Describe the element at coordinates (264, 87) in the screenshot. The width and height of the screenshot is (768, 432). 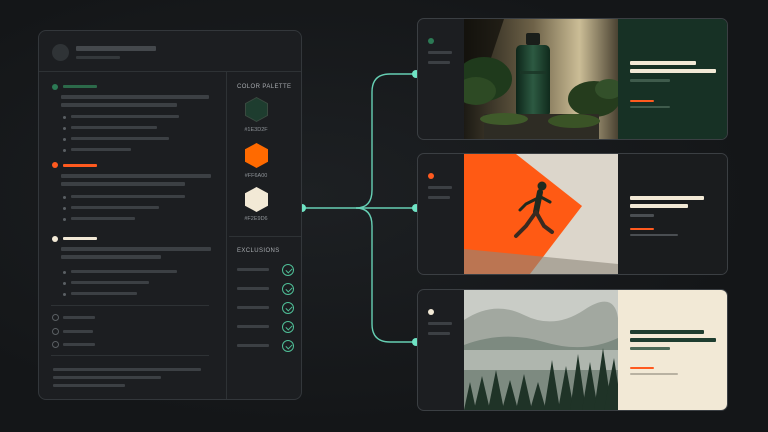
I see `color-palette-title: COLOR PALETTE` at that location.